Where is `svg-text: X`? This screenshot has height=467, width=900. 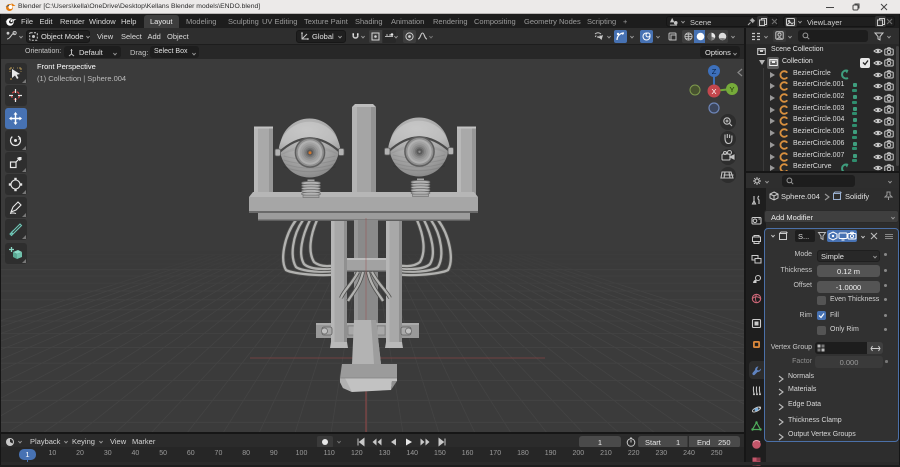 svg-text: X is located at coordinates (713, 91).